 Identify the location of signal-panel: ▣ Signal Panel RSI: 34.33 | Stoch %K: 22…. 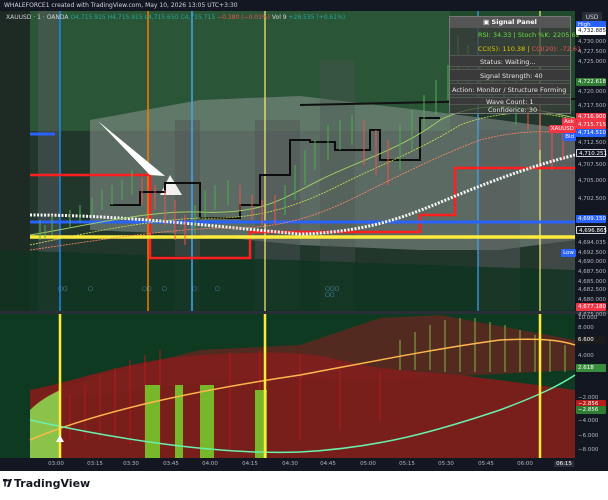
(515, 65).